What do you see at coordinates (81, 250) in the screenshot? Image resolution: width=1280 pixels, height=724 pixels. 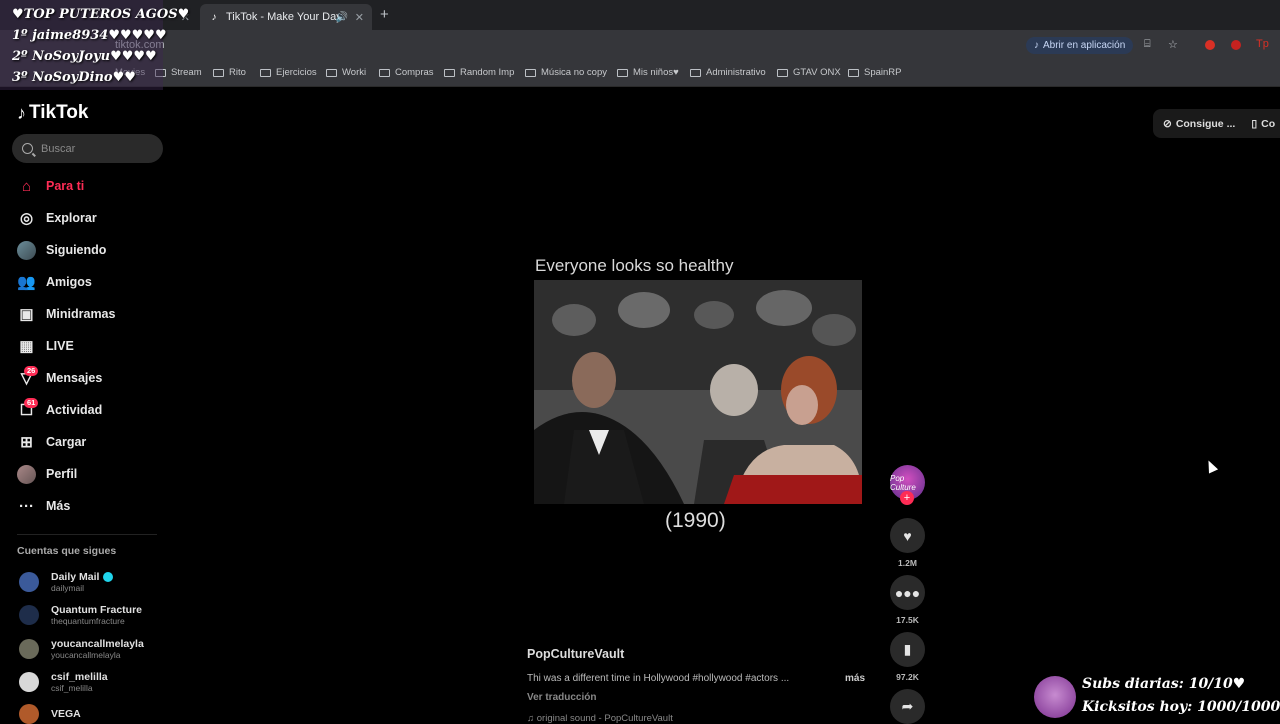 I see `sidebar-item-siguiendo: Siguiendo` at bounding box center [81, 250].